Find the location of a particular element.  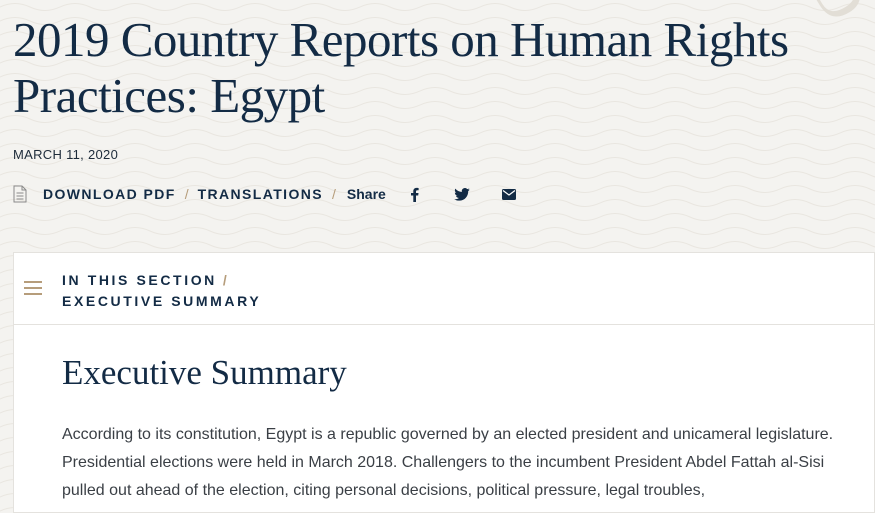

hamburger-menu-icon is located at coordinates (33, 288).